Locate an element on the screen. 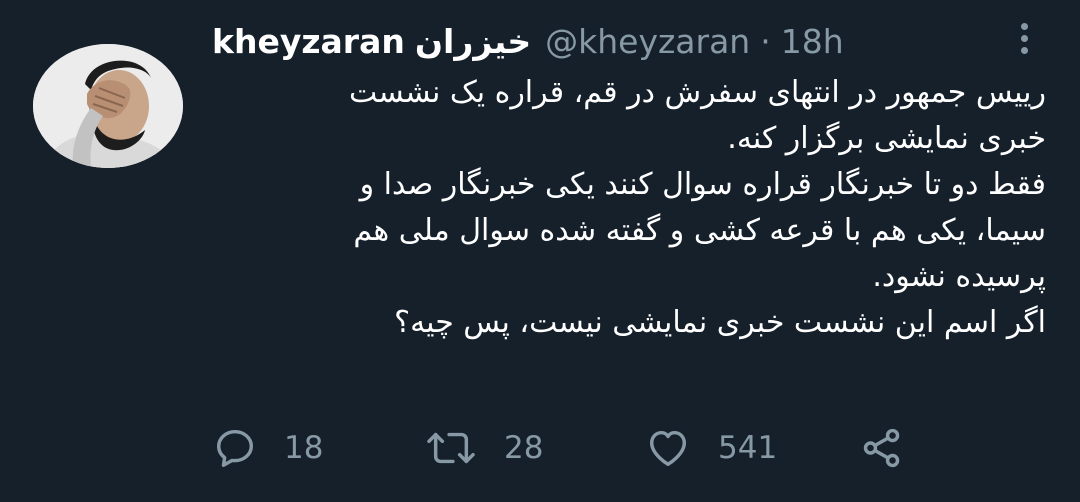  display-name: kheyzaran is located at coordinates (308, 41).